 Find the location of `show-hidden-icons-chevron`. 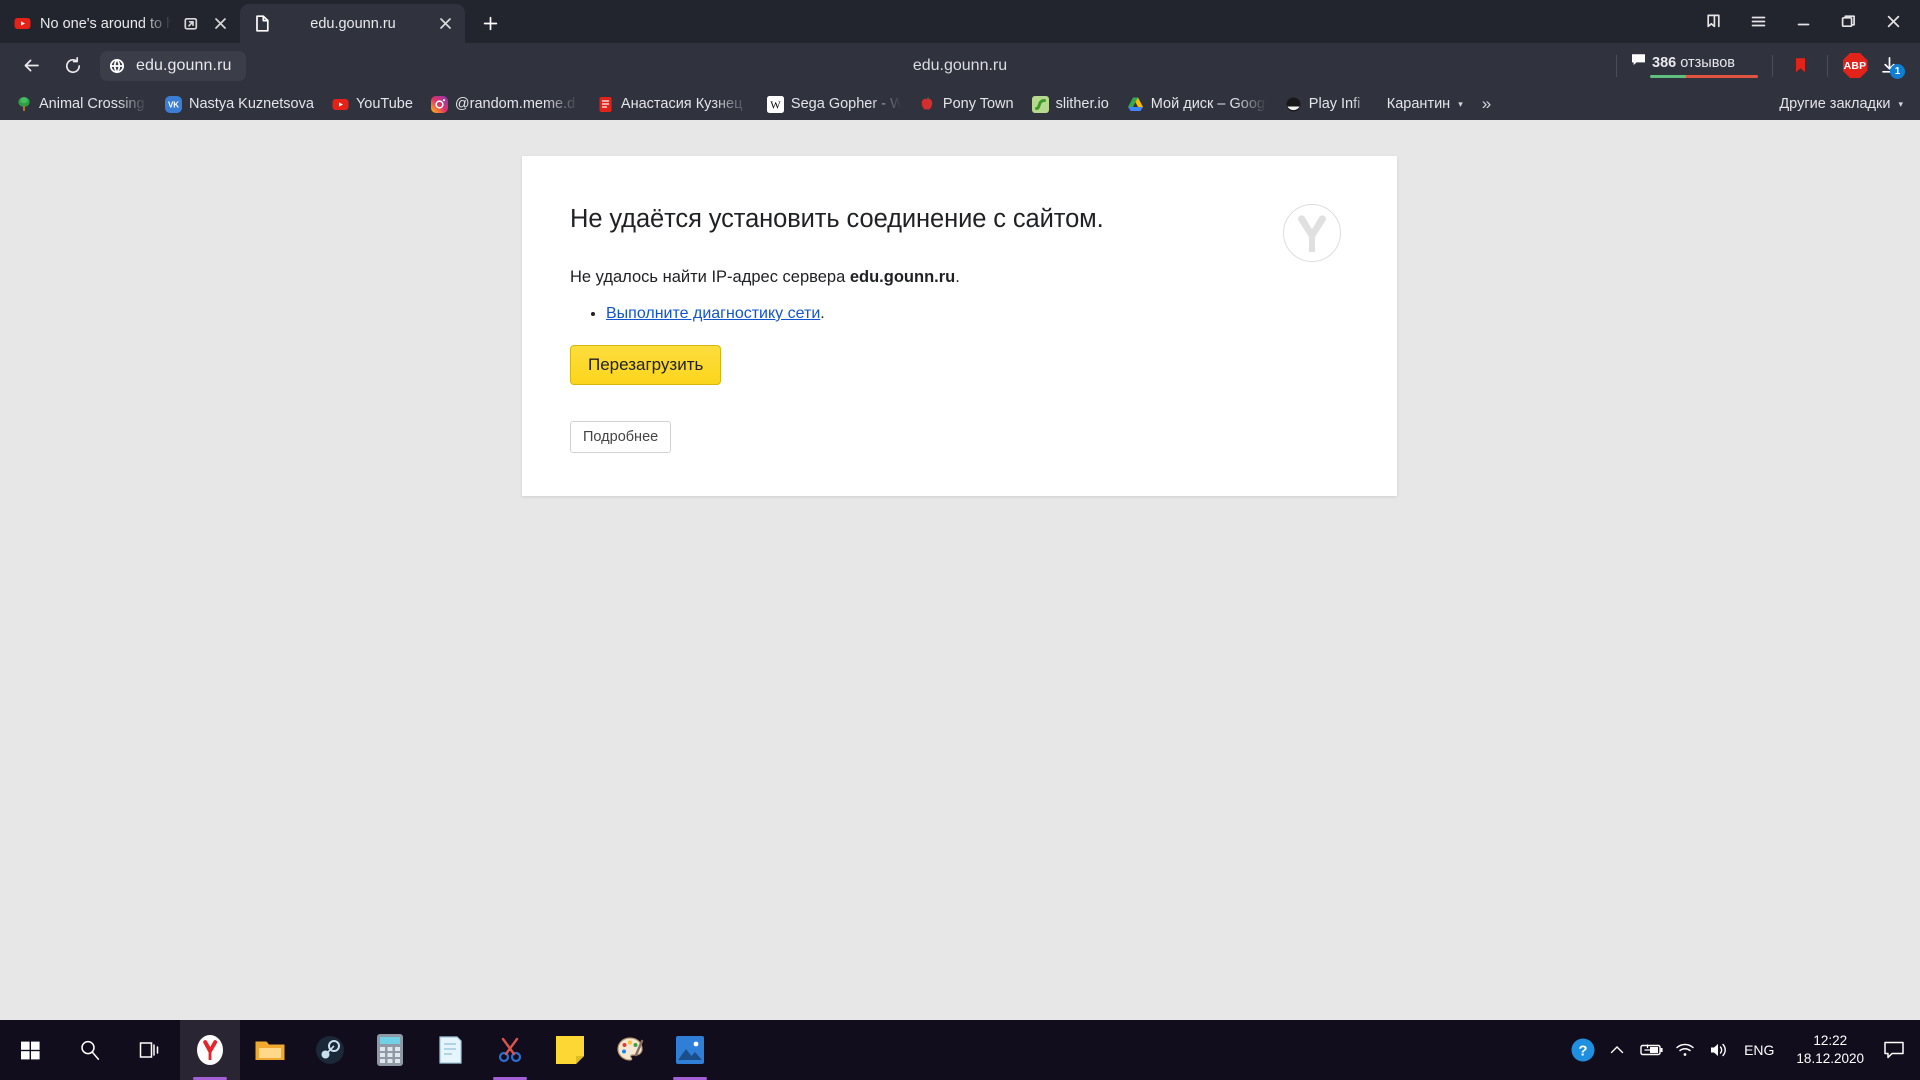

show-hidden-icons-chevron is located at coordinates (1617, 1050).